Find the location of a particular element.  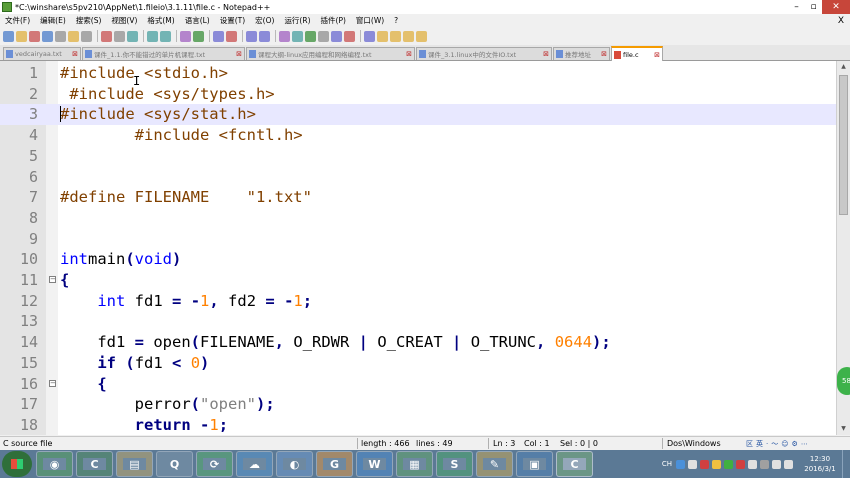

tab: 推荐地址 ⊠ is located at coordinates (581, 53).